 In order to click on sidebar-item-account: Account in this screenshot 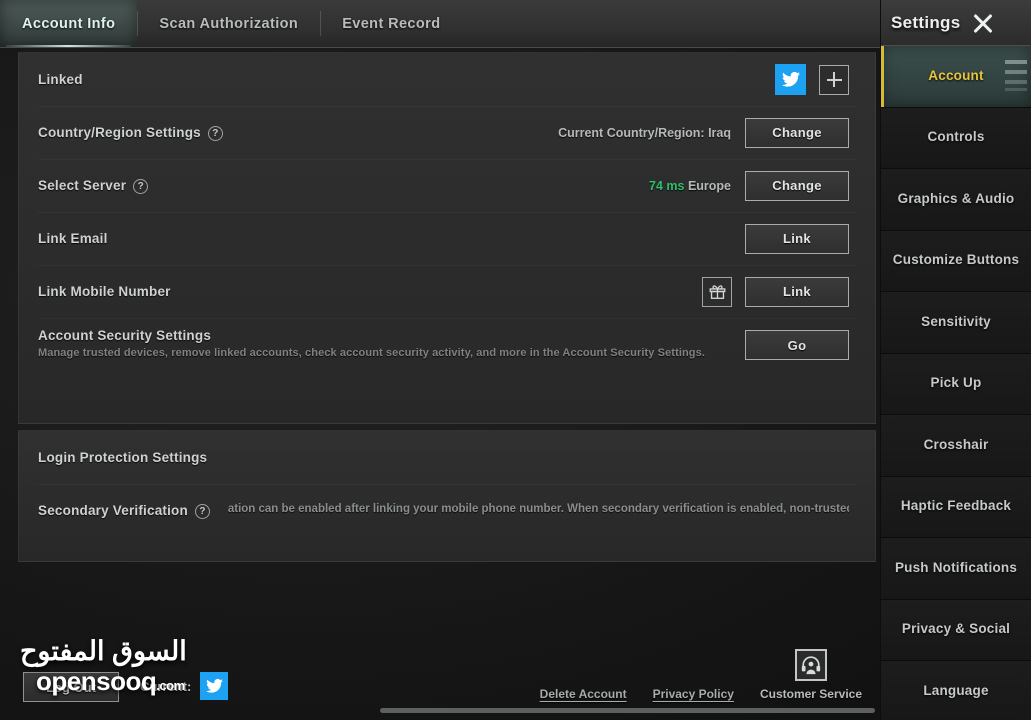, I will do `click(956, 77)`.